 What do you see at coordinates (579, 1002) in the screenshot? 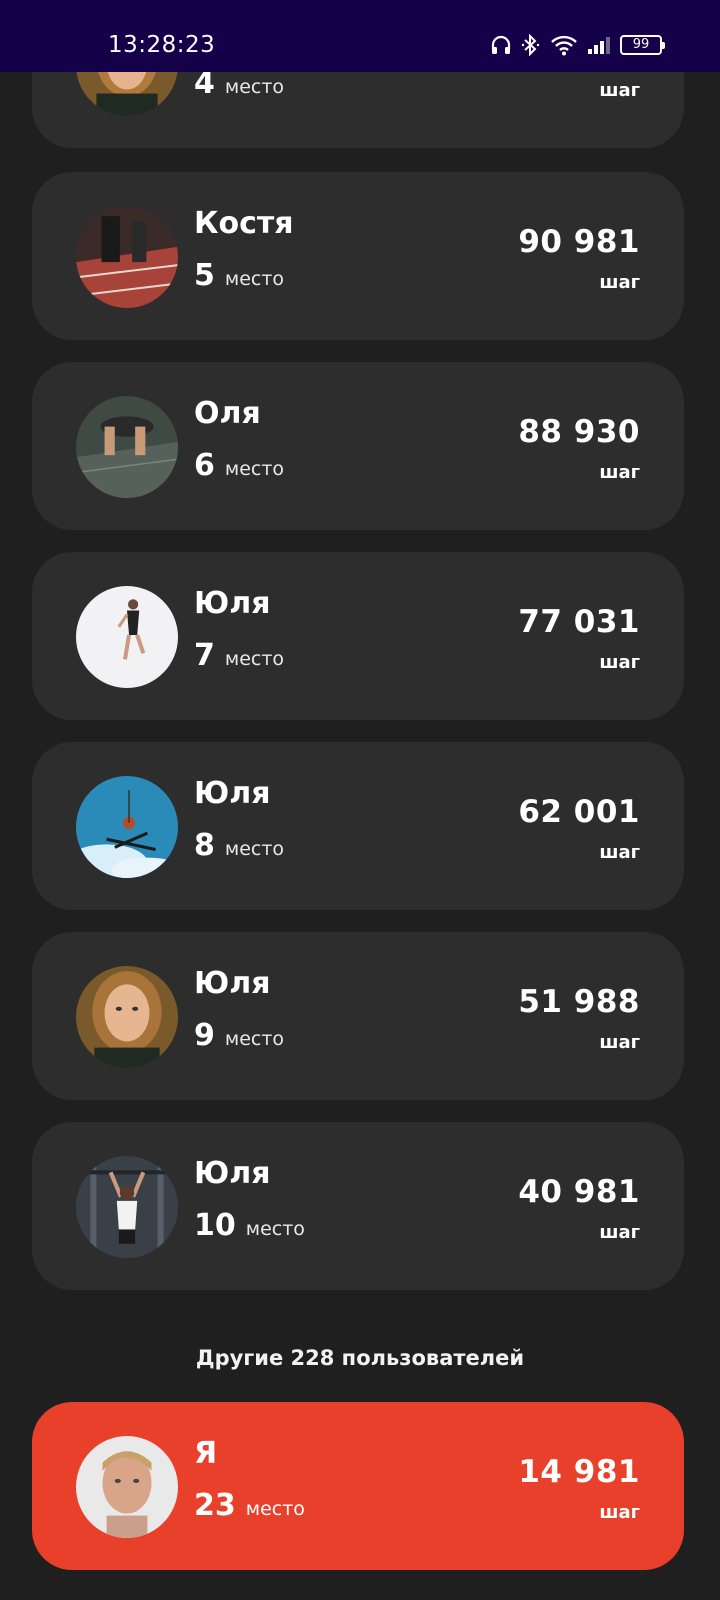
I see `steps-count: 51 988` at bounding box center [579, 1002].